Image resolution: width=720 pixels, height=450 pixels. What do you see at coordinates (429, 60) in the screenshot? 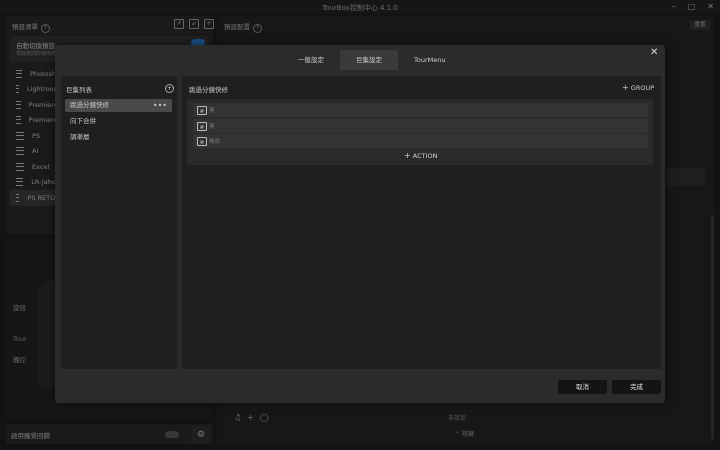
I see `tab-2: TourMenu` at bounding box center [429, 60].